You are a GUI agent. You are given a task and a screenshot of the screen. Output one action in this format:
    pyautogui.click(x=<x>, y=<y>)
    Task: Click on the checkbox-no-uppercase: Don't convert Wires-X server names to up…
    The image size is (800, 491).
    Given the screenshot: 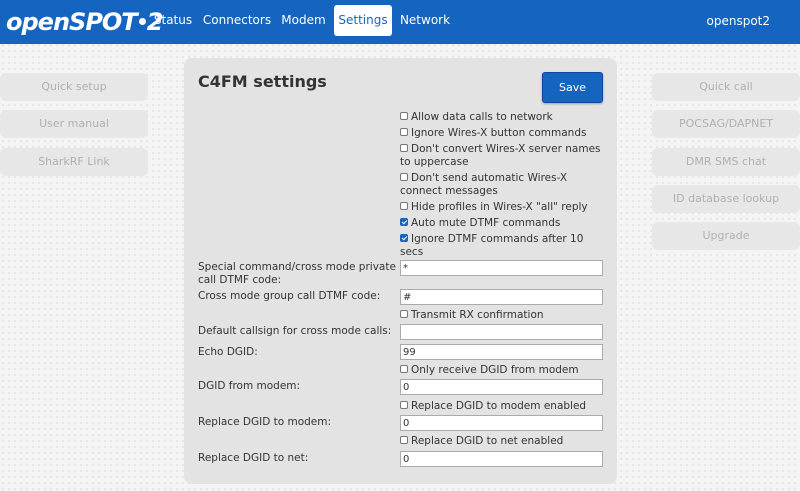 What is the action you would take?
    pyautogui.click(x=503, y=155)
    